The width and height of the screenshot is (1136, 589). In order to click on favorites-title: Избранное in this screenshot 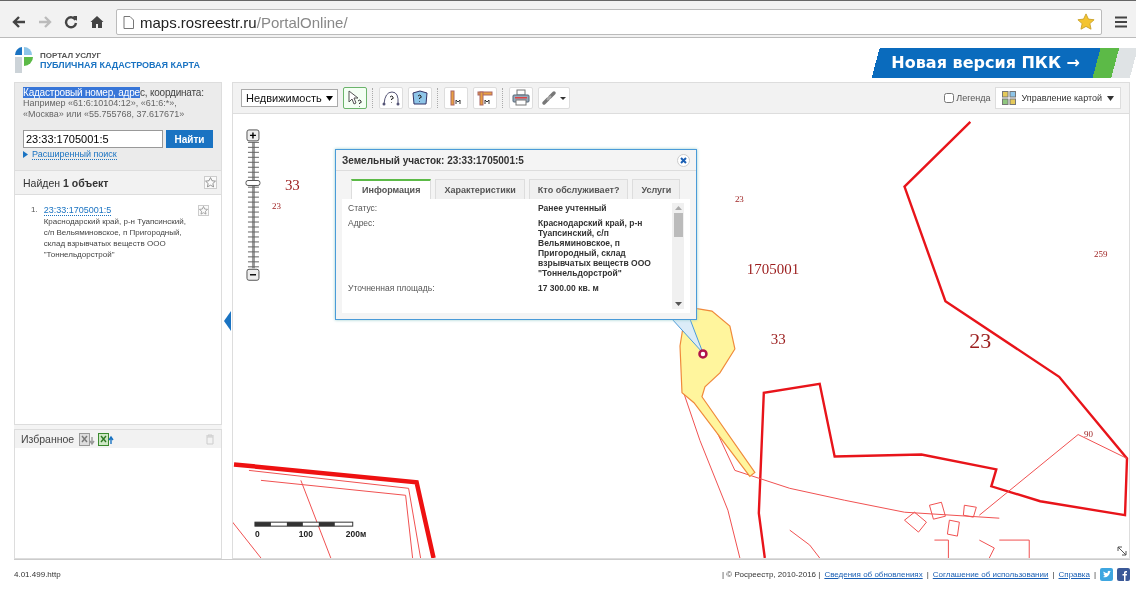, I will do `click(48, 439)`.